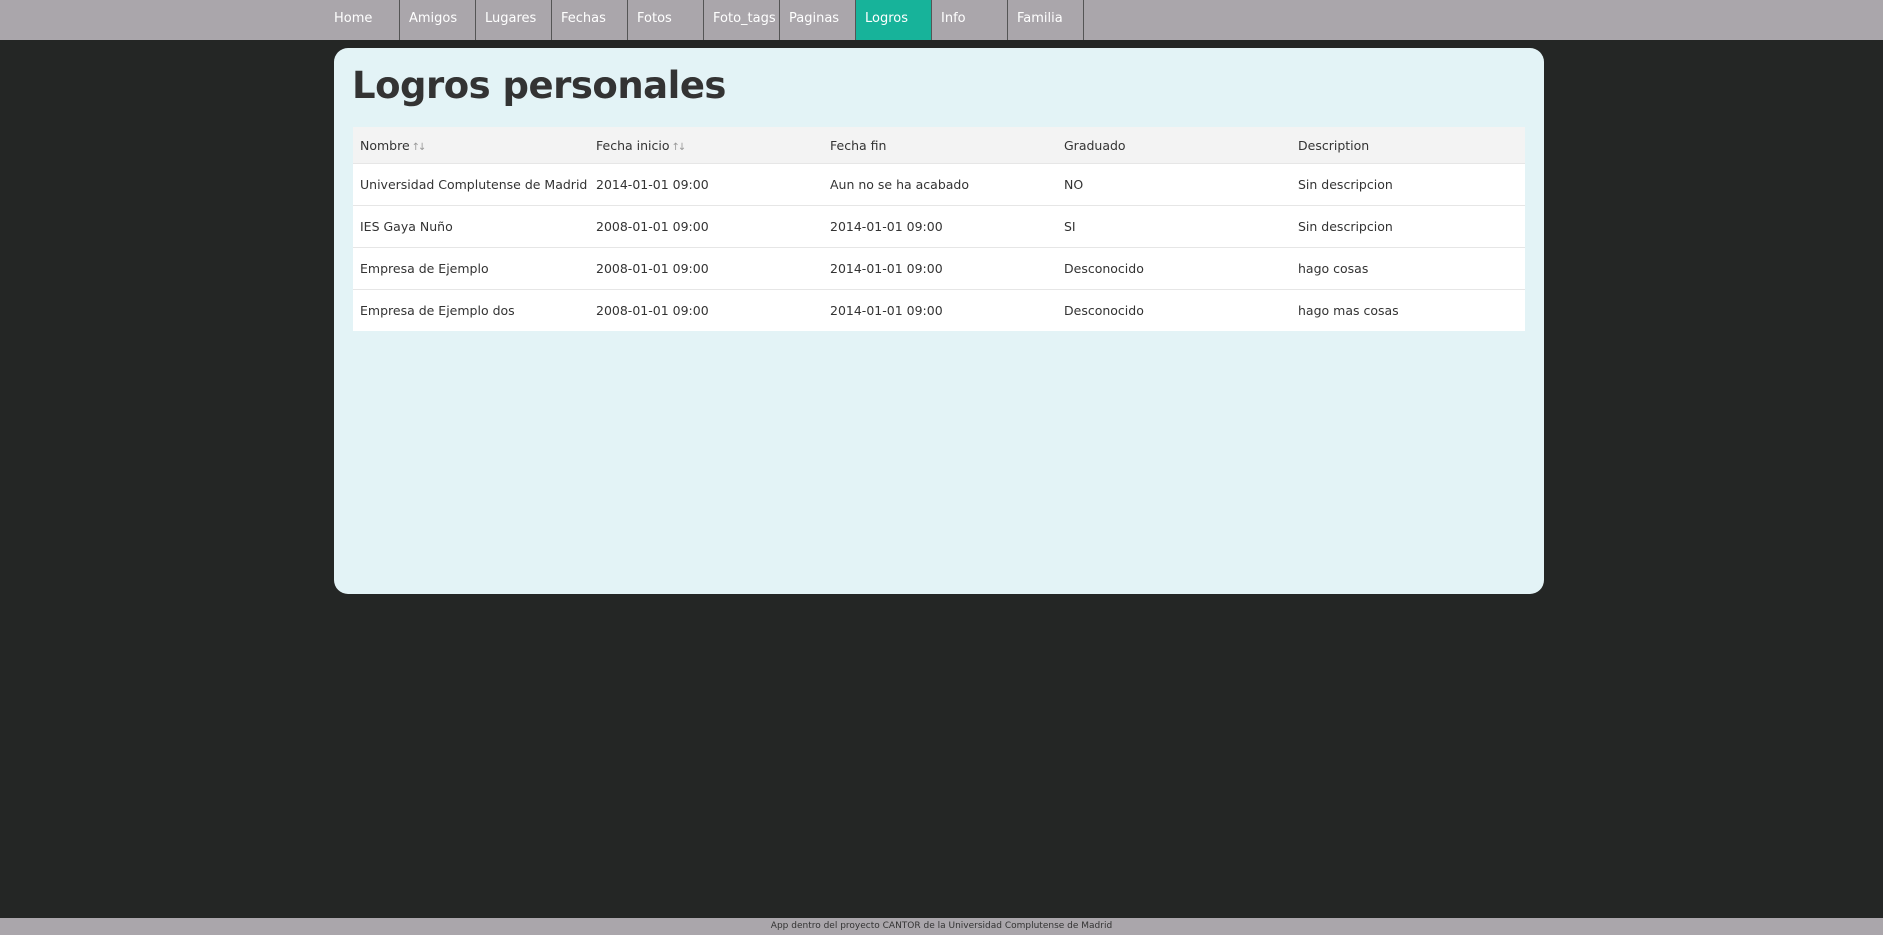  What do you see at coordinates (539, 85) in the screenshot?
I see `page-title: Logros personales` at bounding box center [539, 85].